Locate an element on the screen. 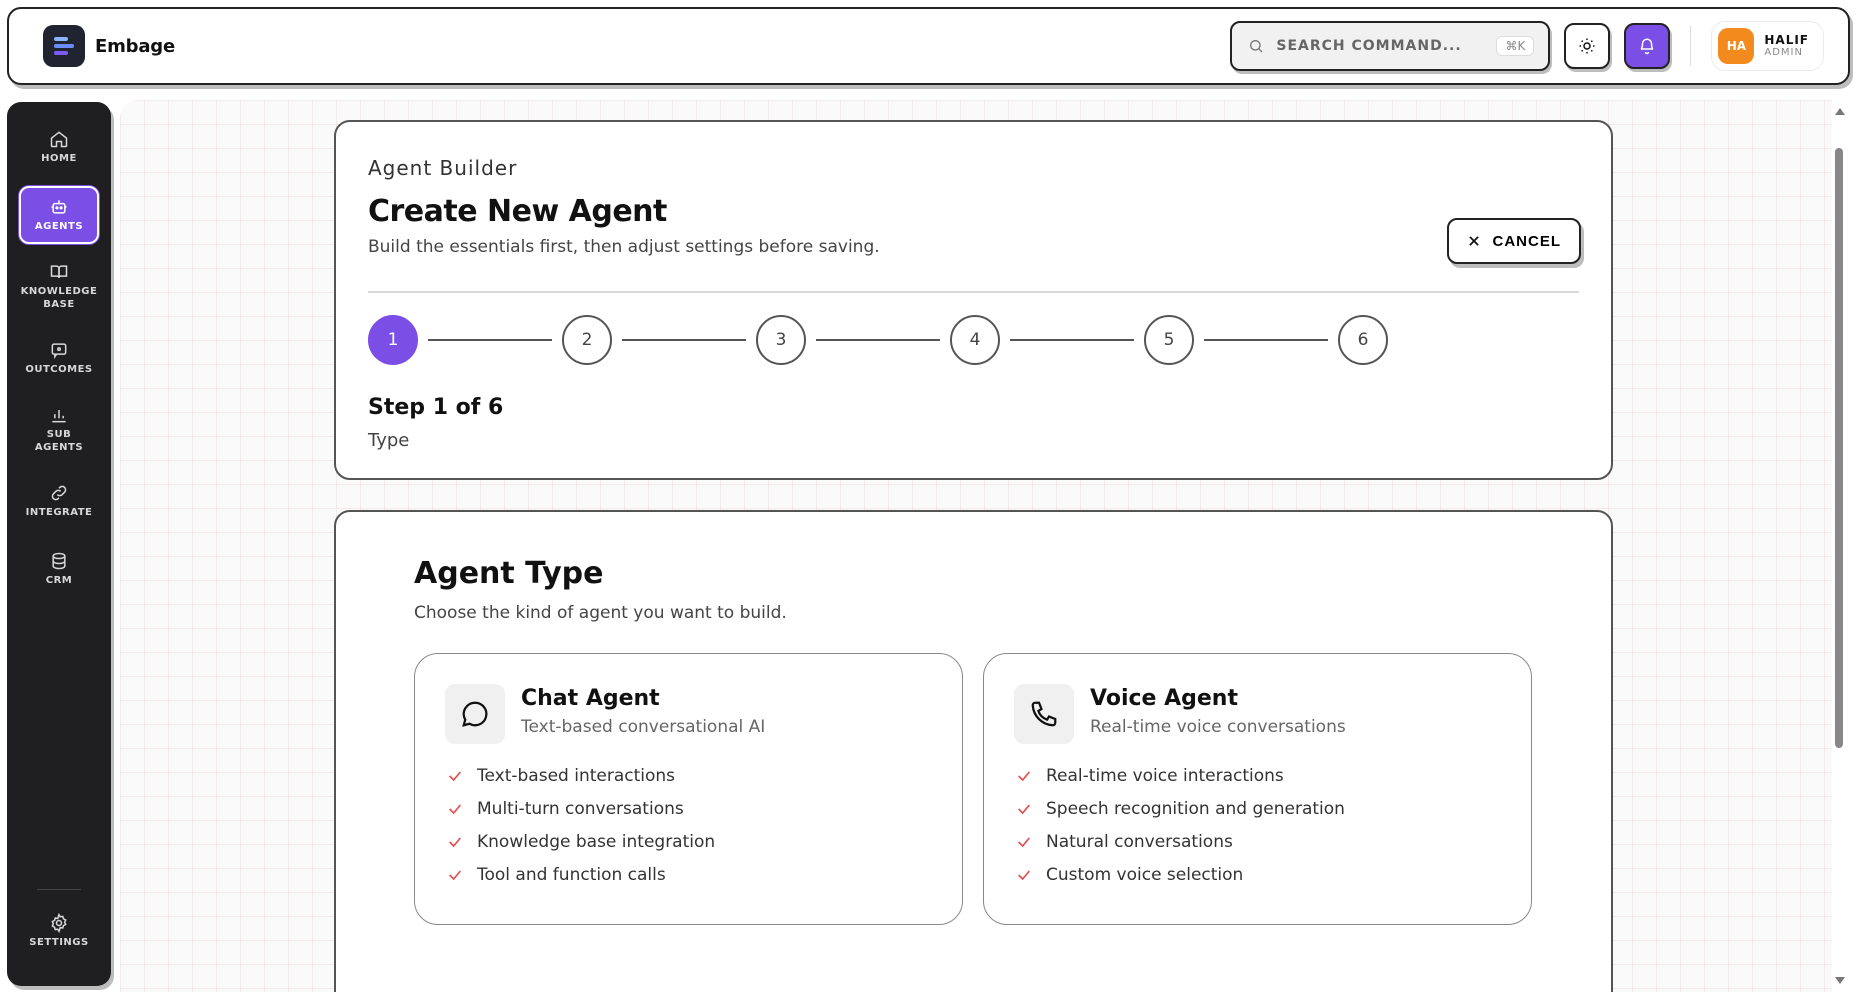 Image resolution: width=1863 pixels, height=994 pixels. feature-text: Multi-turn conversations is located at coordinates (580, 809).